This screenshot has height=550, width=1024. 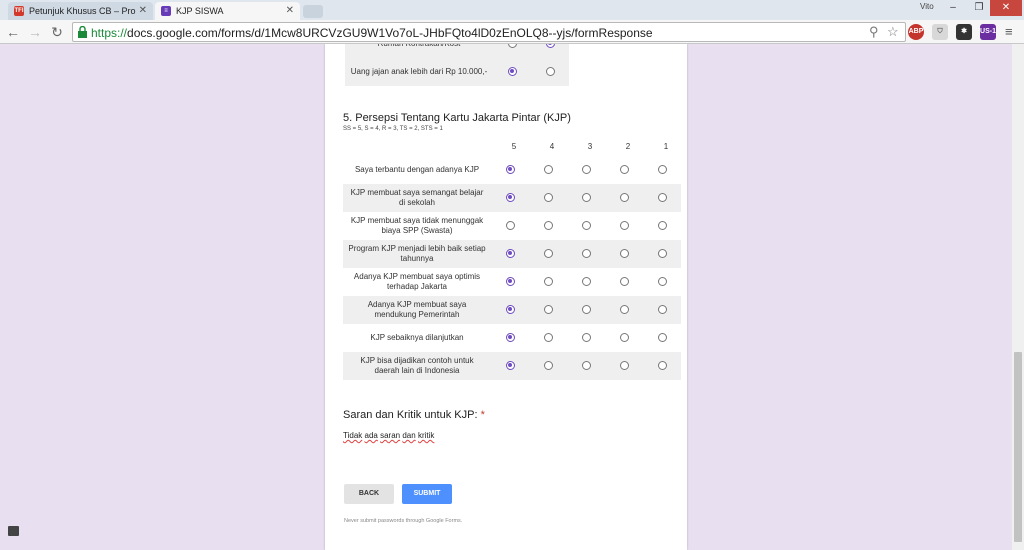 I want to click on feedback-icon, so click(x=13, y=531).